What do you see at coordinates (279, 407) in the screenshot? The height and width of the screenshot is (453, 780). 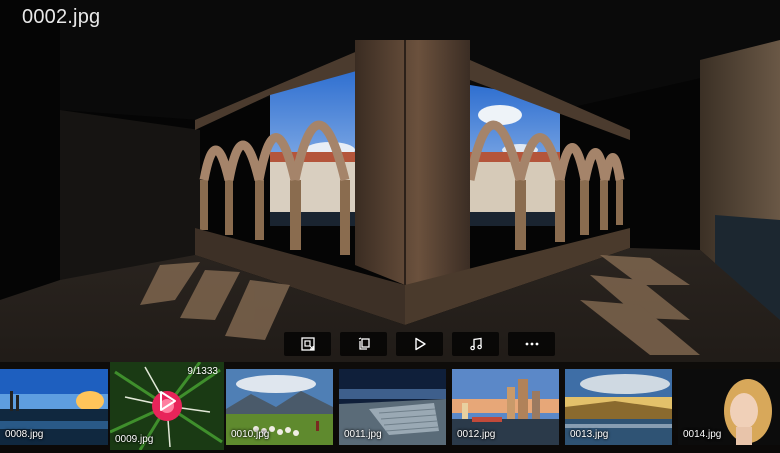 I see `thumbnail-0010: 0010.jpg` at bounding box center [279, 407].